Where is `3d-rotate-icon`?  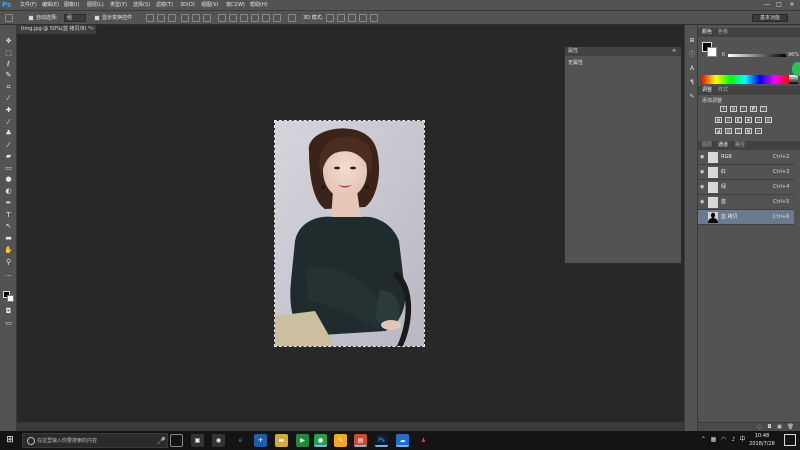
3d-rotate-icon is located at coordinates (330, 18).